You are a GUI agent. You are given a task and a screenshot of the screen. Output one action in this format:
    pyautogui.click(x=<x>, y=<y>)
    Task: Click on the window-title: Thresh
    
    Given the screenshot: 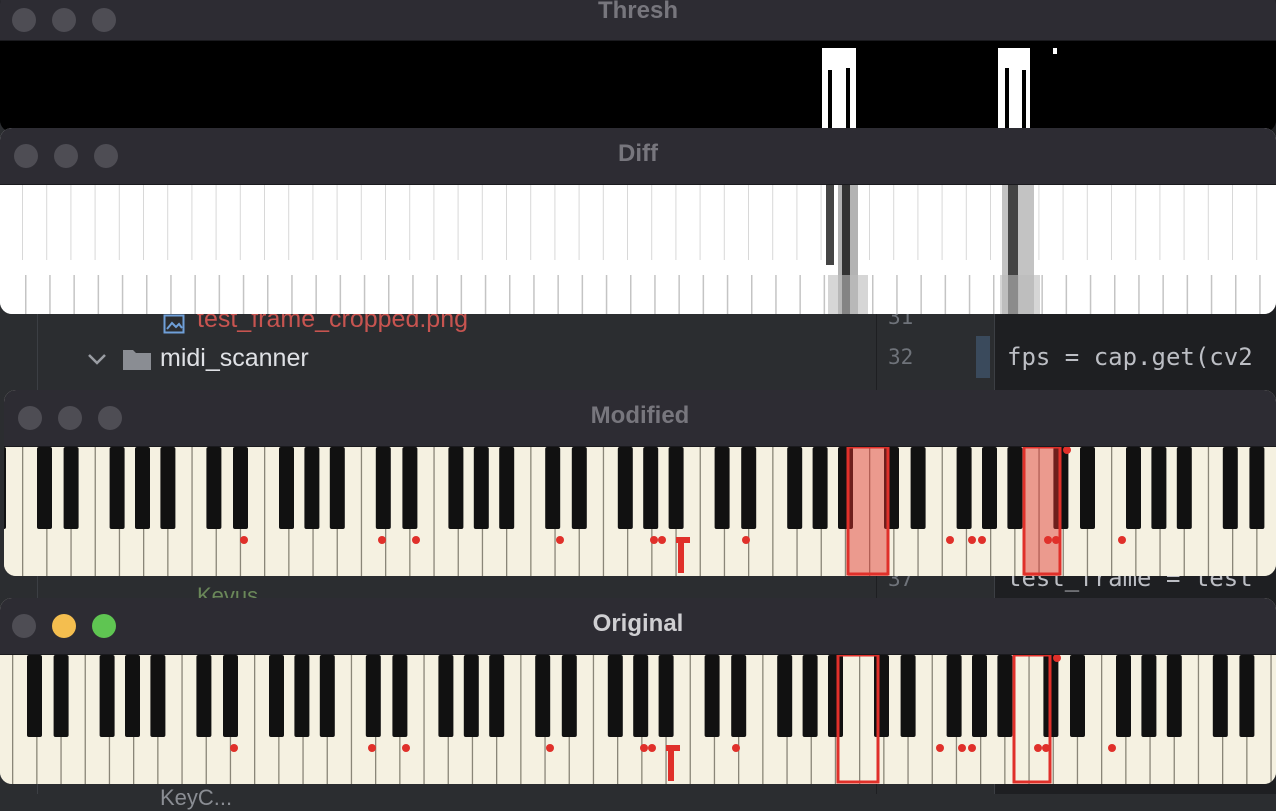 What is the action you would take?
    pyautogui.click(x=637, y=12)
    